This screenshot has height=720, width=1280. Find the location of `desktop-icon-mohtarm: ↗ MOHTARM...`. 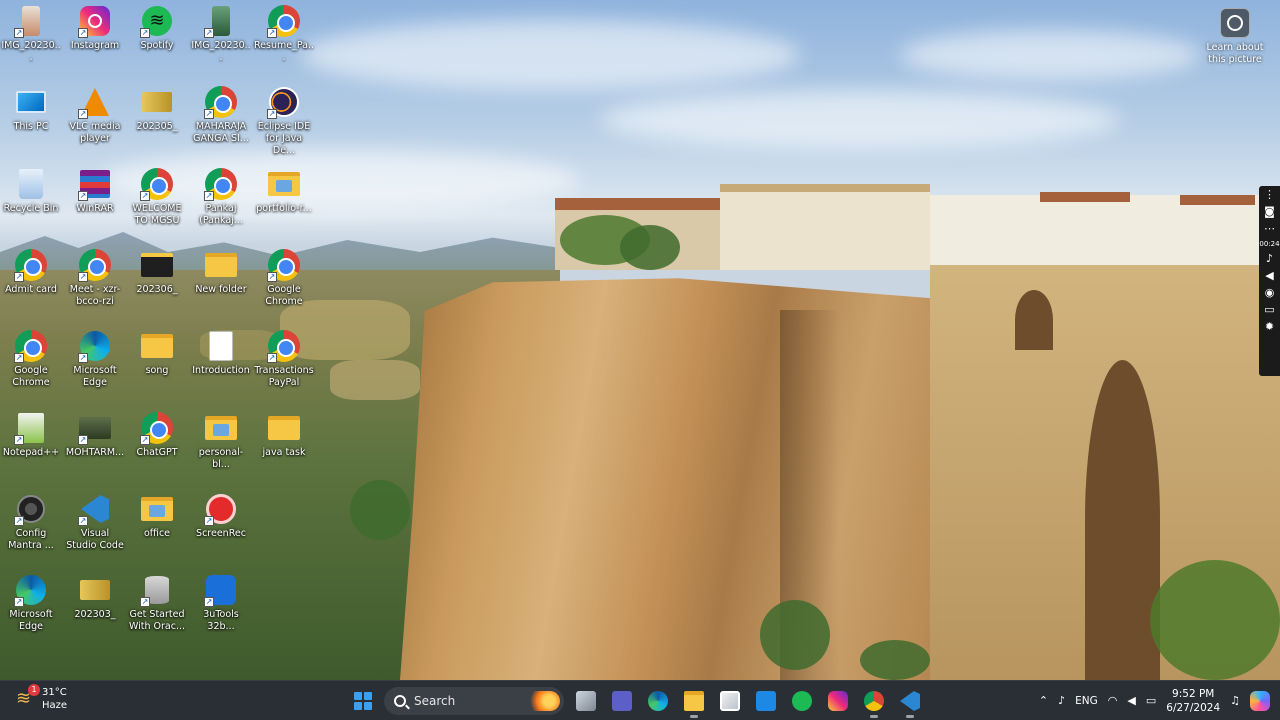

desktop-icon-mohtarm: ↗ MOHTARM... is located at coordinates (95, 446).